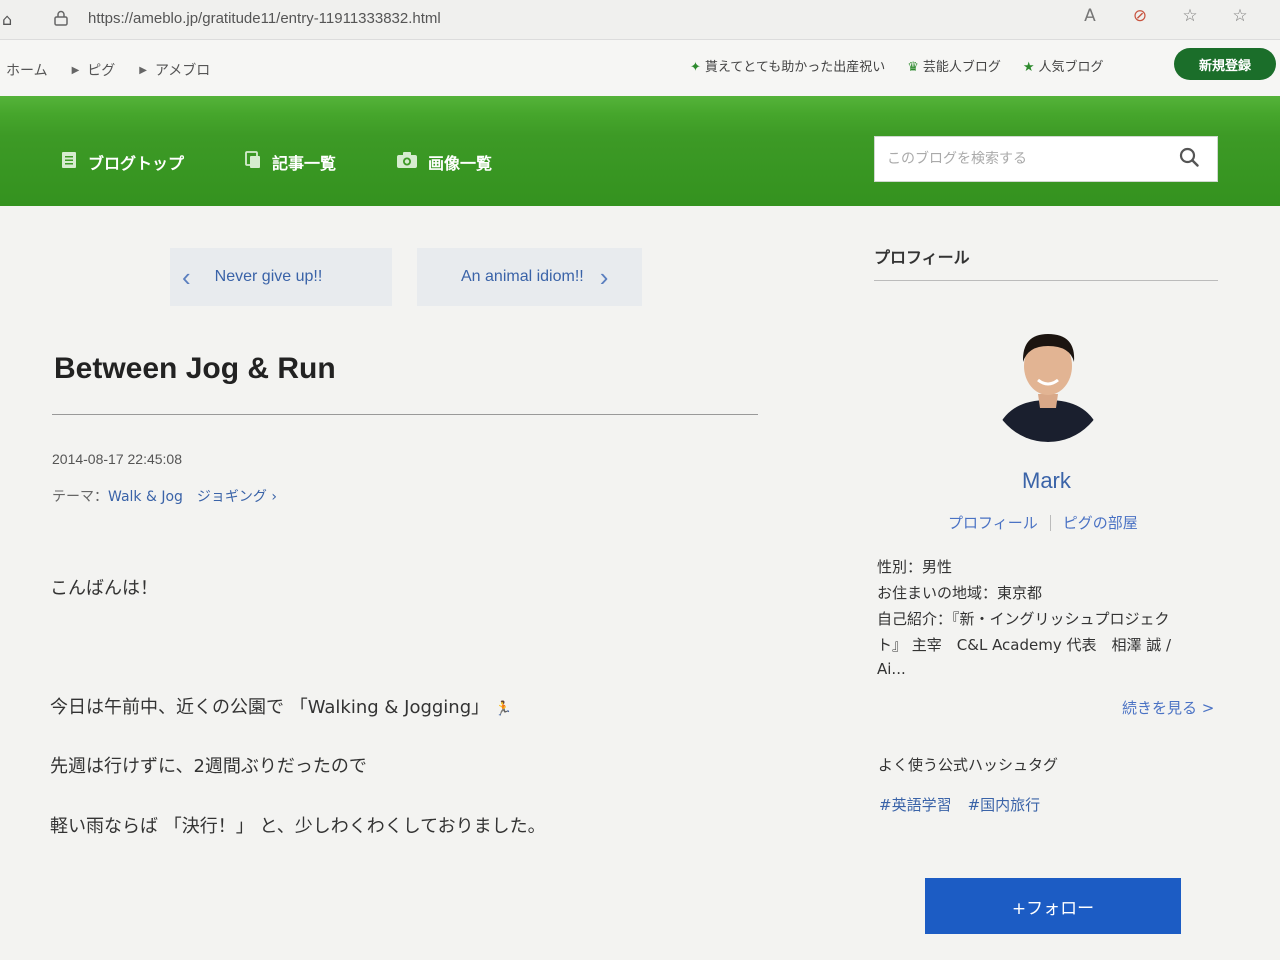  Describe the element at coordinates (182, 70) in the screenshot. I see `breadcrumb-item-ameblo: アメブロ` at that location.